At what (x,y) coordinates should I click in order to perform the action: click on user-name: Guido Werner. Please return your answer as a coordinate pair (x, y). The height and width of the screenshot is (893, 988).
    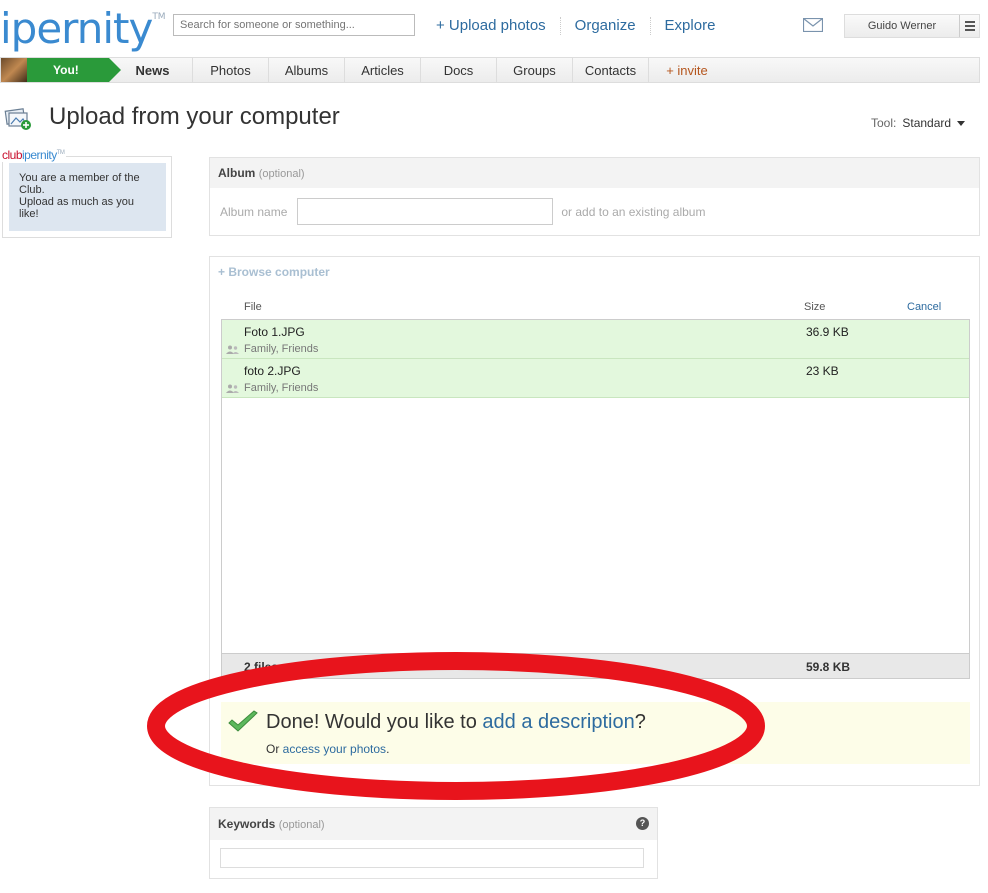
    Looking at the image, I should click on (902, 26).